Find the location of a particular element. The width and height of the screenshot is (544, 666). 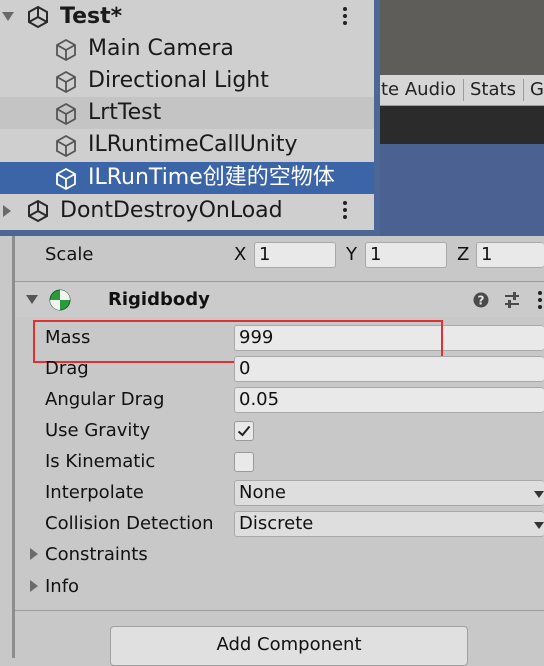

drag-label: Drag is located at coordinates (67, 368).